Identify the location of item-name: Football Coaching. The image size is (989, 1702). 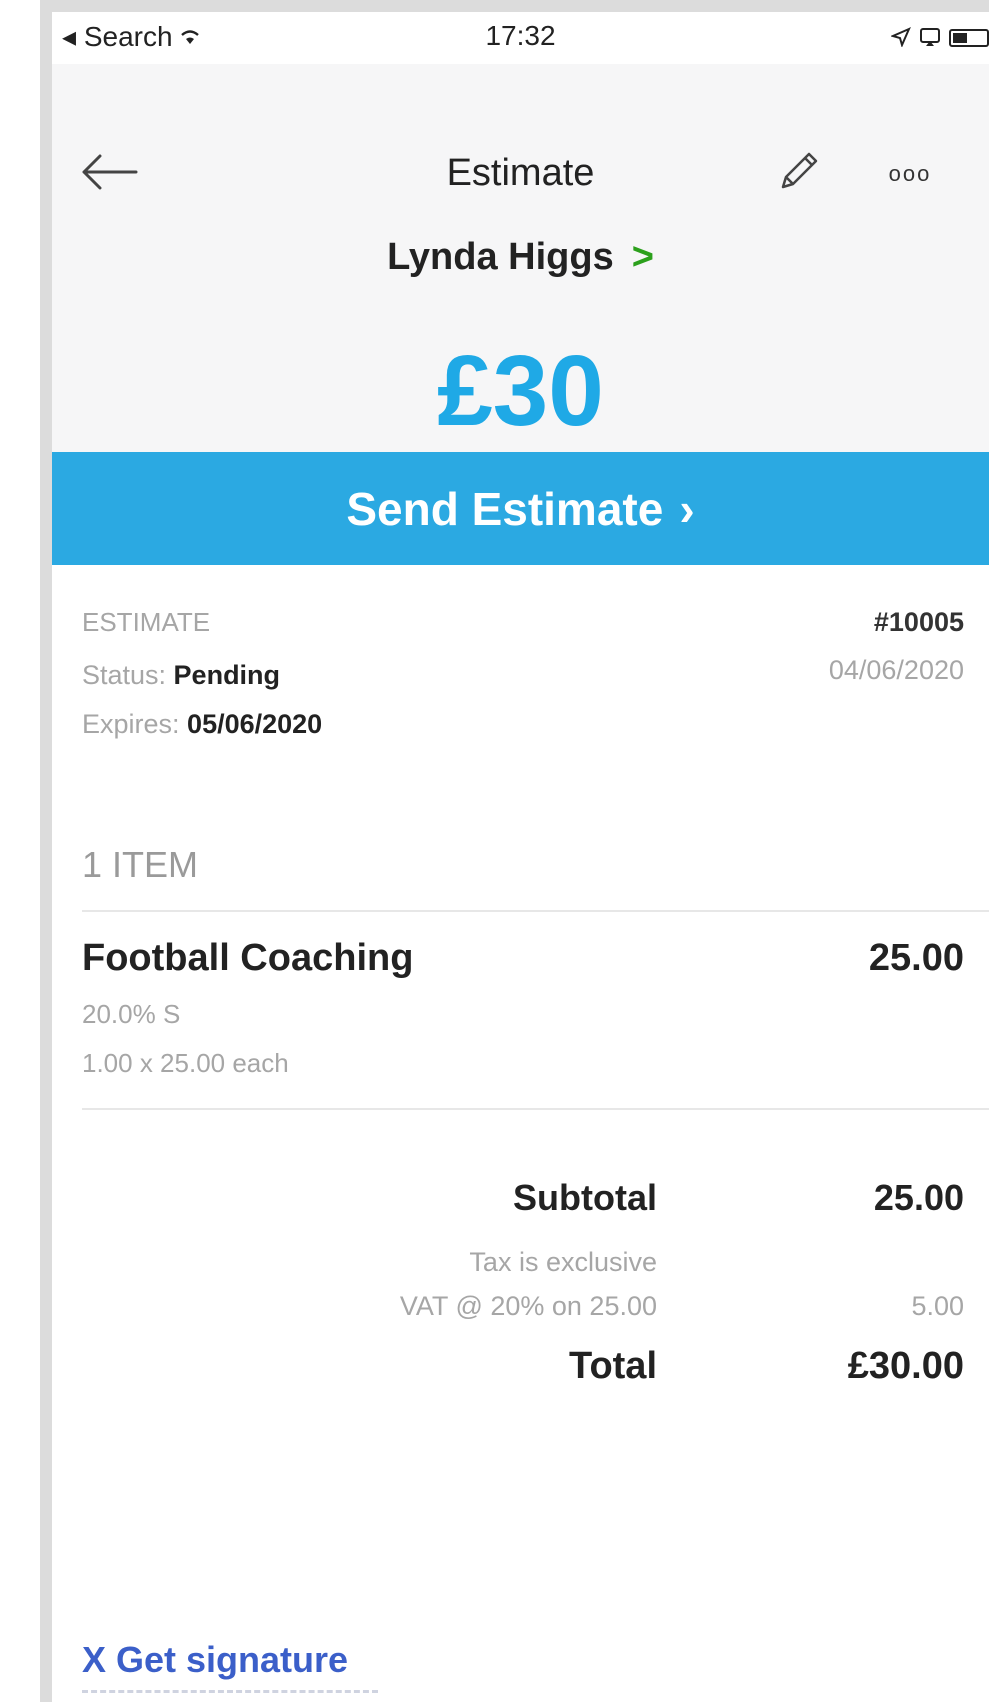
(248, 958).